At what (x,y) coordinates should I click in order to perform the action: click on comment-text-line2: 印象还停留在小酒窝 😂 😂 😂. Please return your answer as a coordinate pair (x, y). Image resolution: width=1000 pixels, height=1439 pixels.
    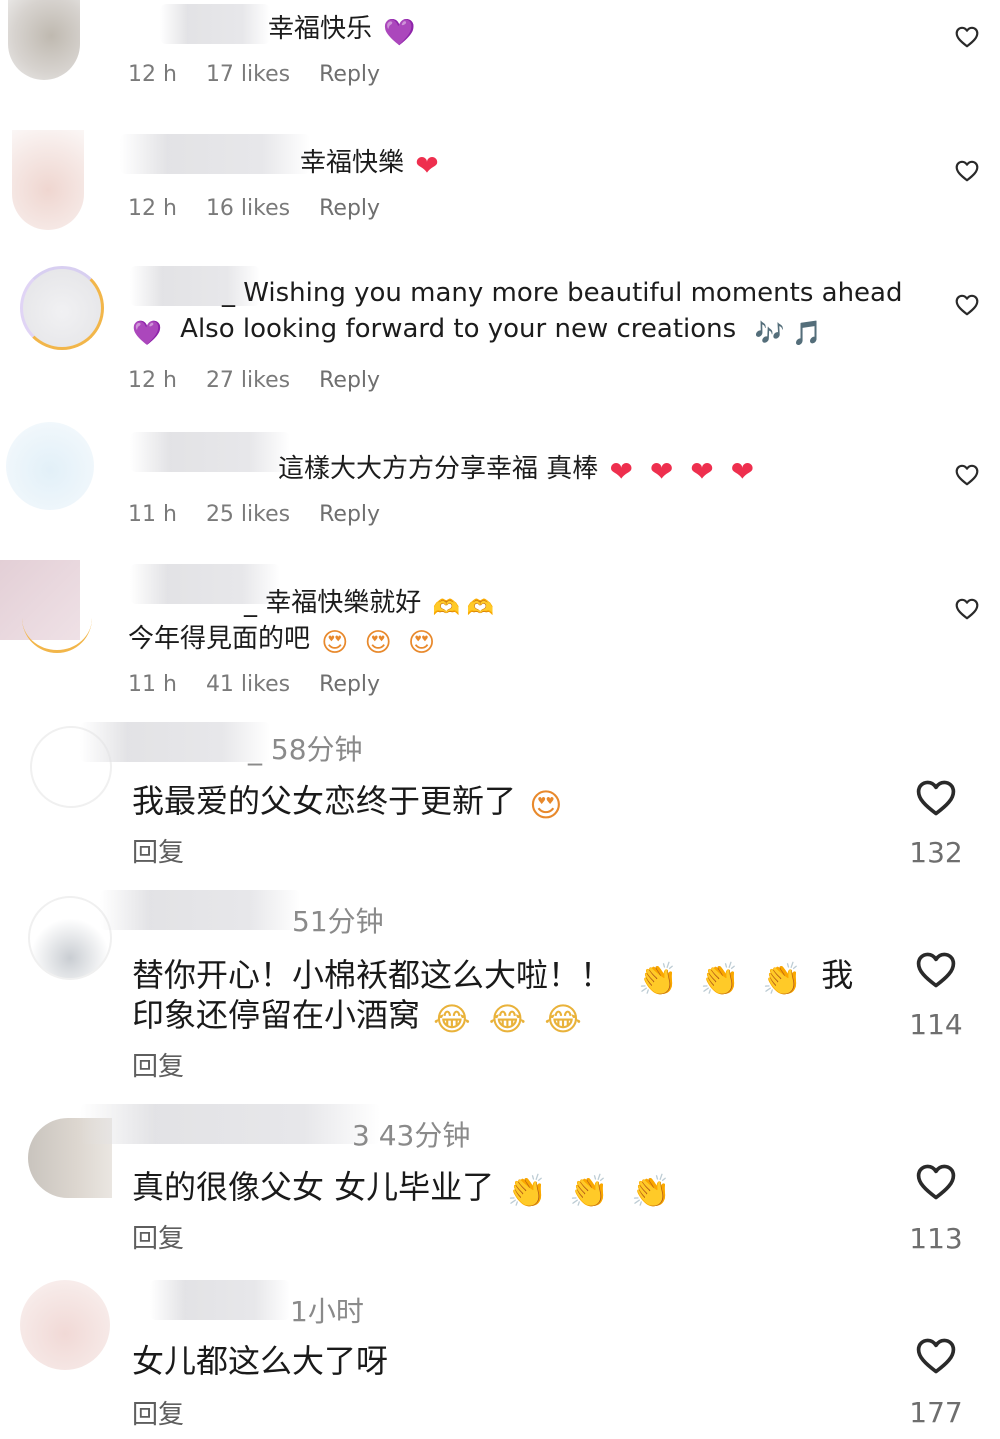
    Looking at the image, I should click on (360, 1014).